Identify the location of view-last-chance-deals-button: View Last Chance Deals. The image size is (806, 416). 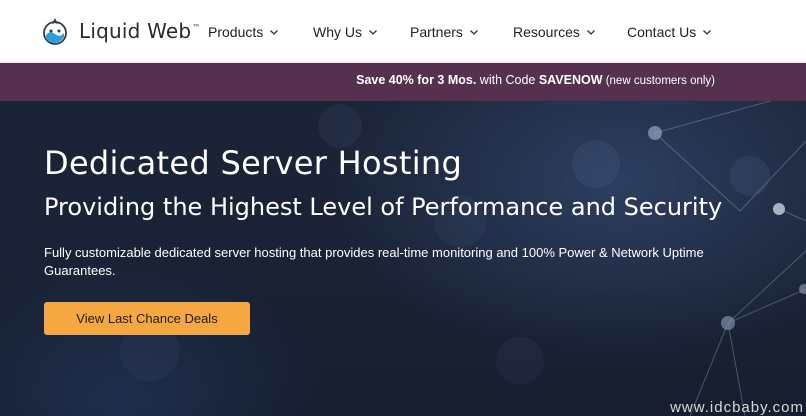
(147, 318).